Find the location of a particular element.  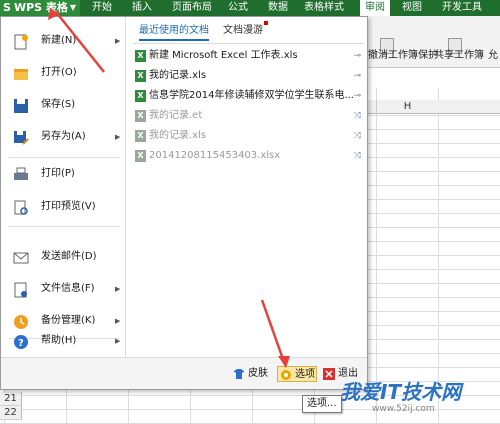

watermark-url: www.52ij.com is located at coordinates (403, 409).